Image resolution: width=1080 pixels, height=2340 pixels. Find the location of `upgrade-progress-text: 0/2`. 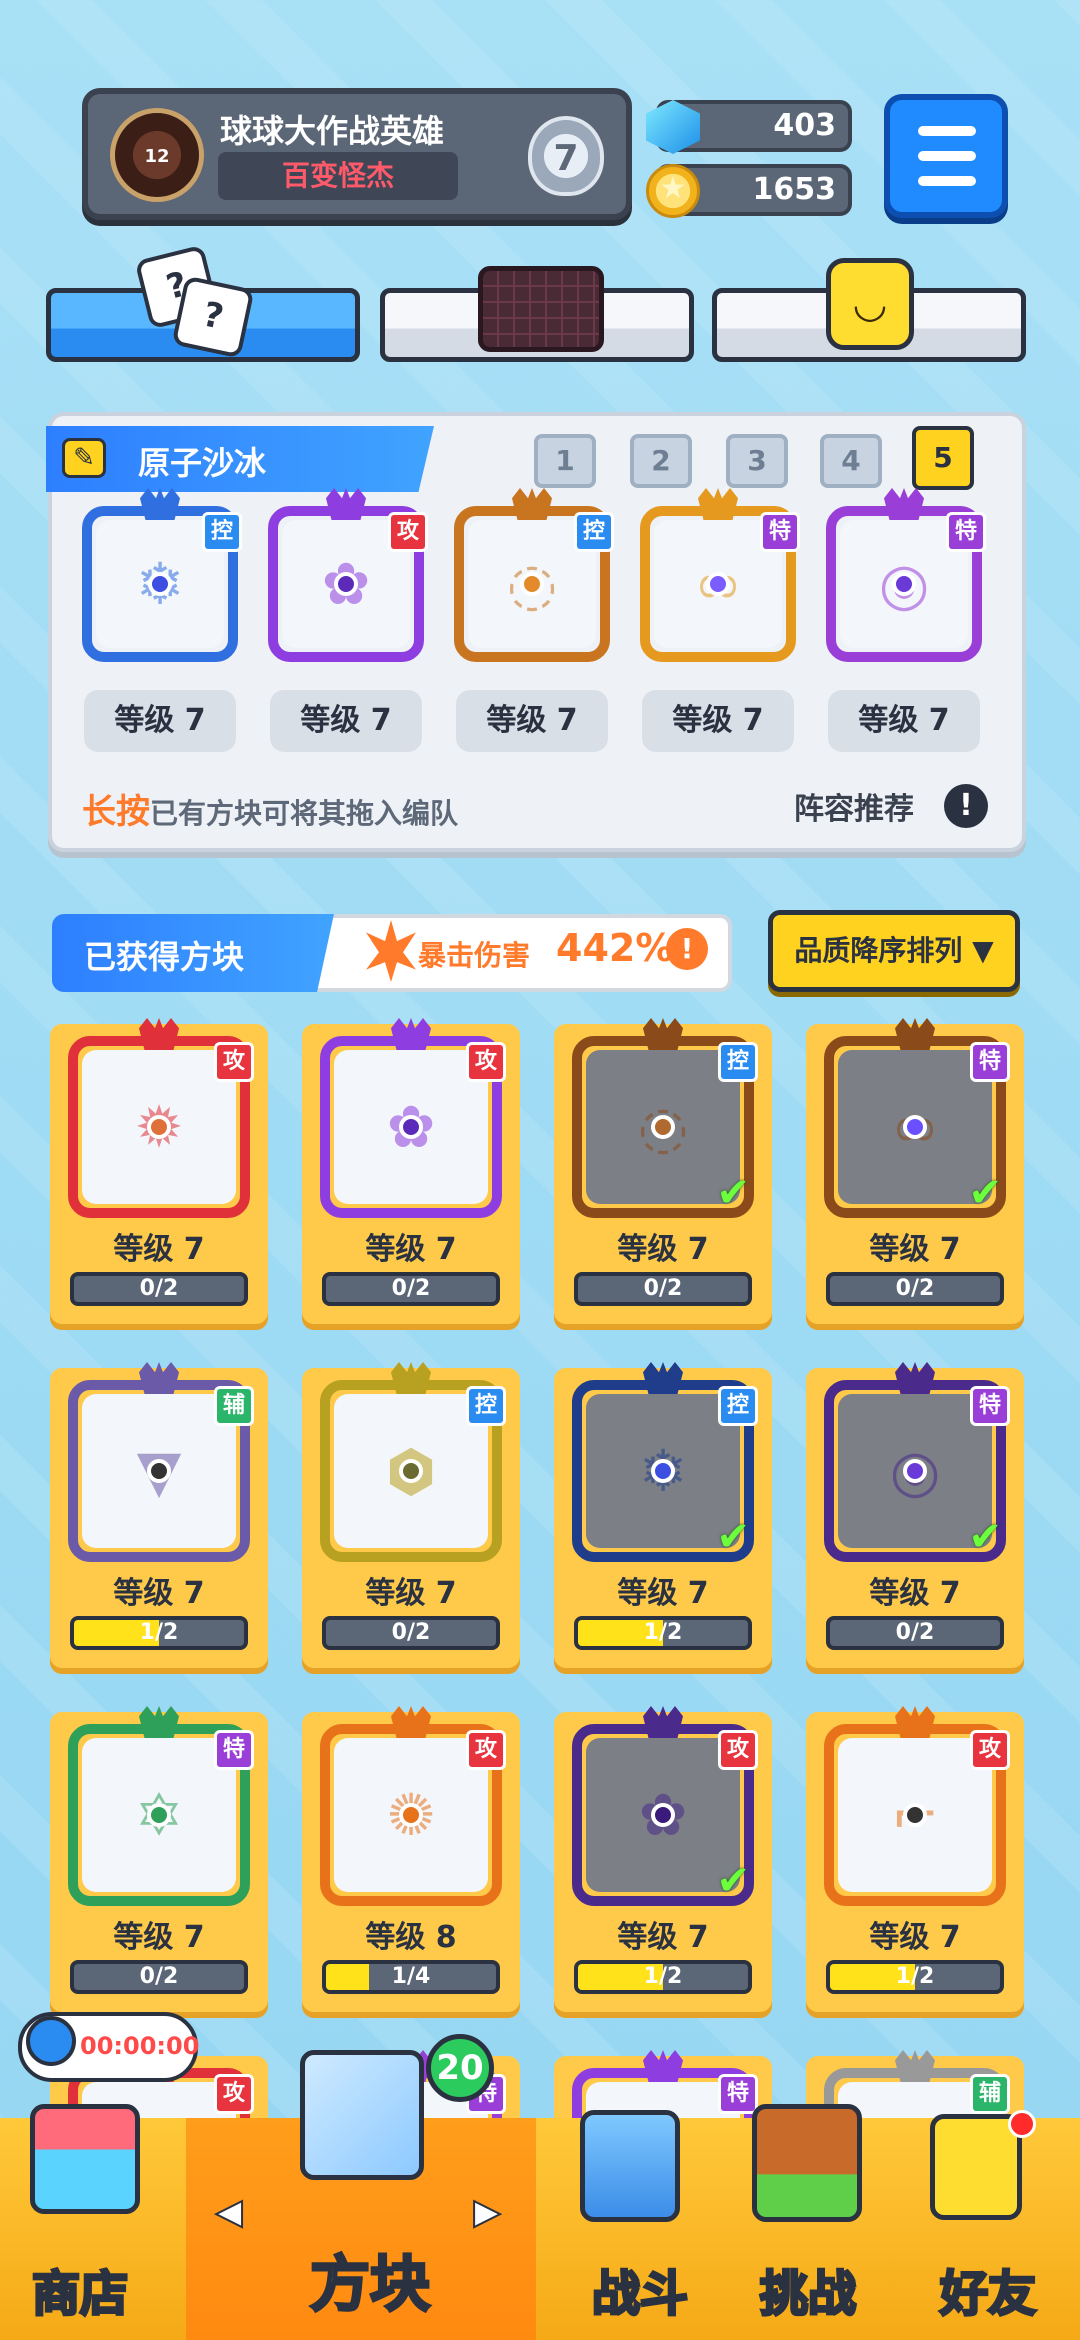

upgrade-progress-text: 0/2 is located at coordinates (159, 1976).